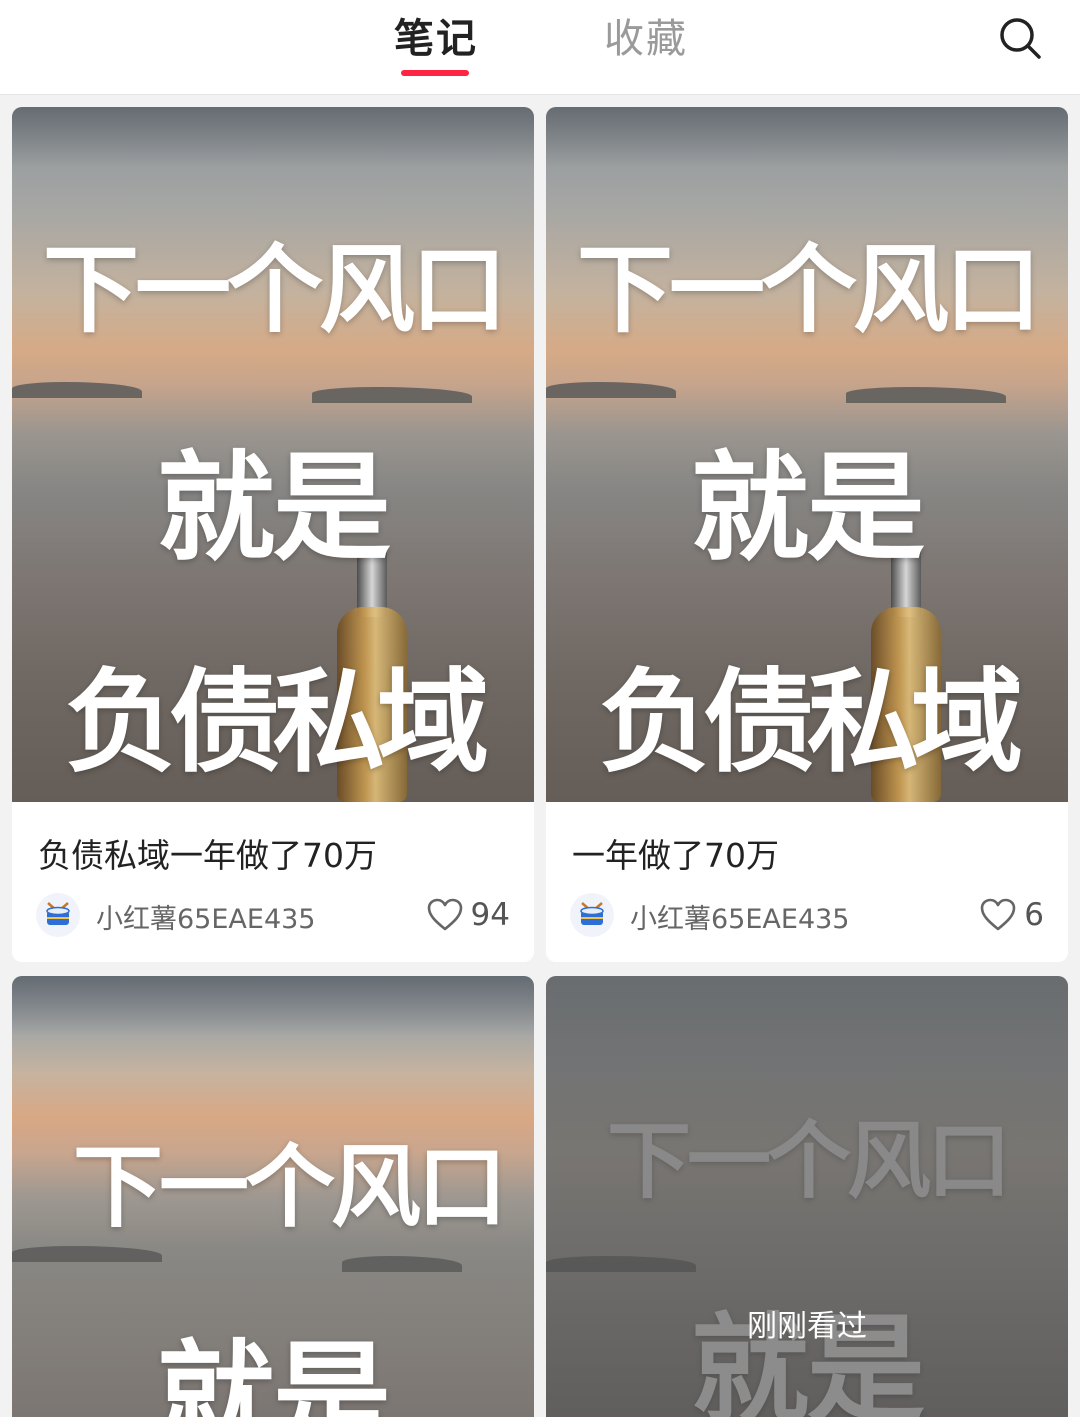 The image size is (1080, 1417). I want to click on top-bar: 笔记 收藏, so click(540, 47).